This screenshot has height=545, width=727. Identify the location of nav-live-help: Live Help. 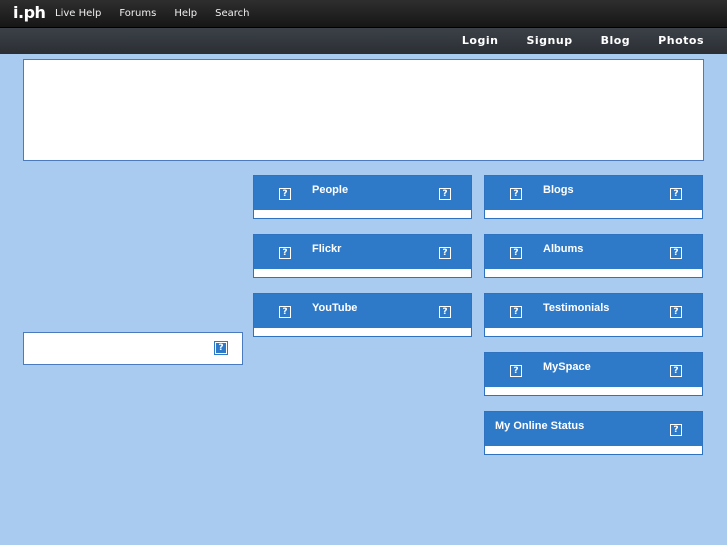
(78, 13).